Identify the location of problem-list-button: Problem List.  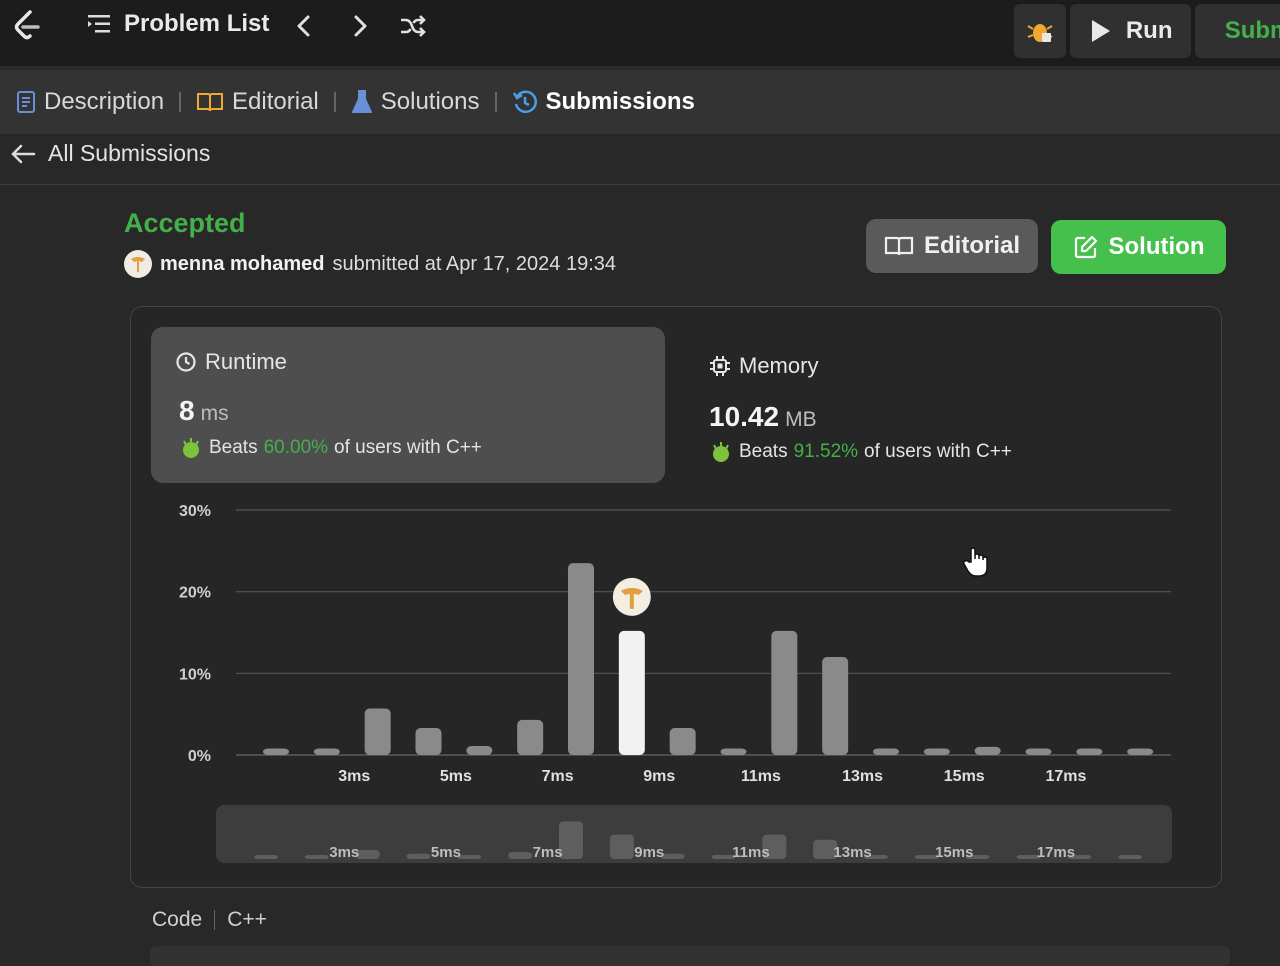
(177, 24).